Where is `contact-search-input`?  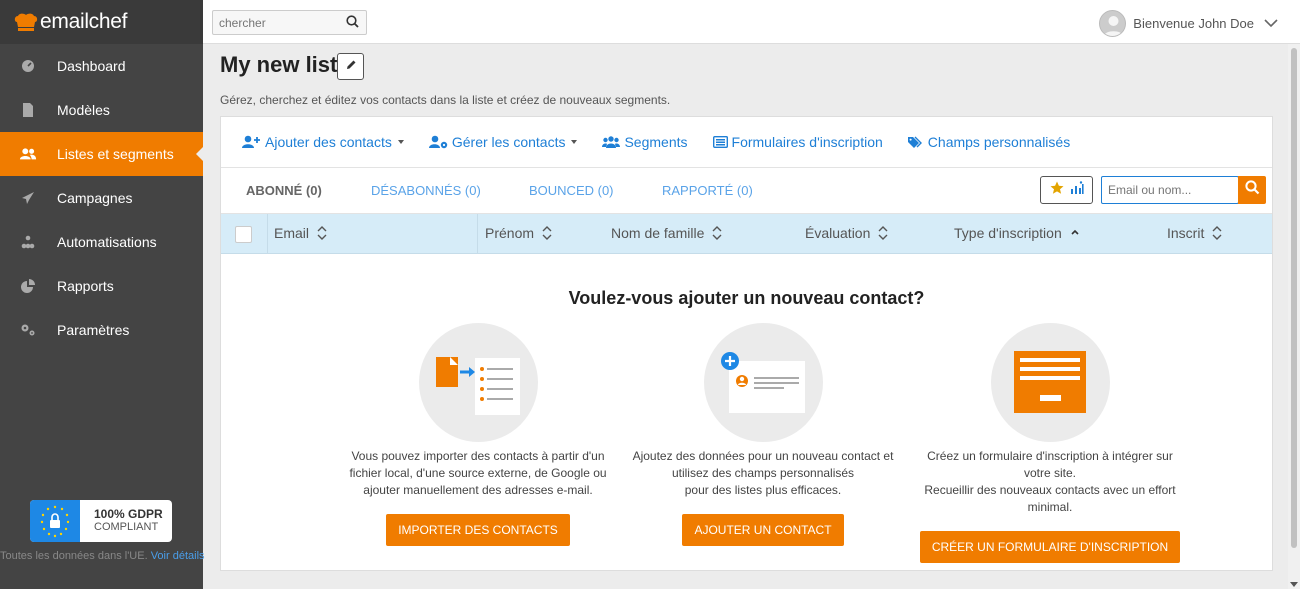 contact-search-input is located at coordinates (1169, 190).